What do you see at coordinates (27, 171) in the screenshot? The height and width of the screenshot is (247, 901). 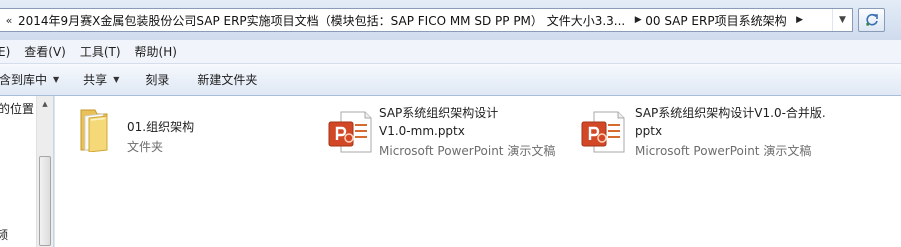 I see `navigation-pane: 的位置 频 ▲` at bounding box center [27, 171].